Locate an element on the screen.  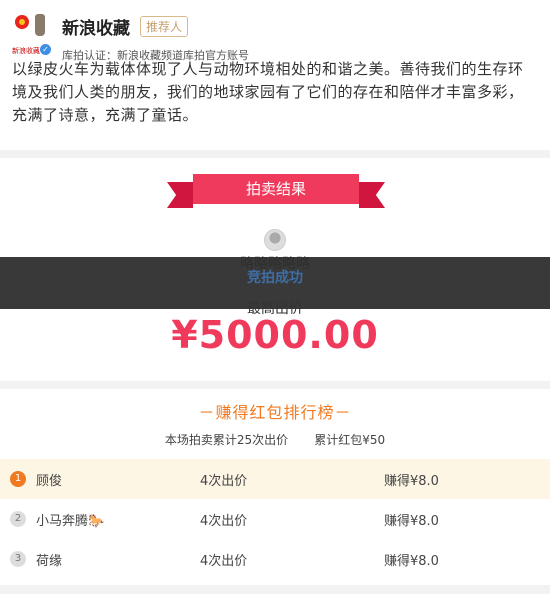
vase-icon is located at coordinates (40, 25).